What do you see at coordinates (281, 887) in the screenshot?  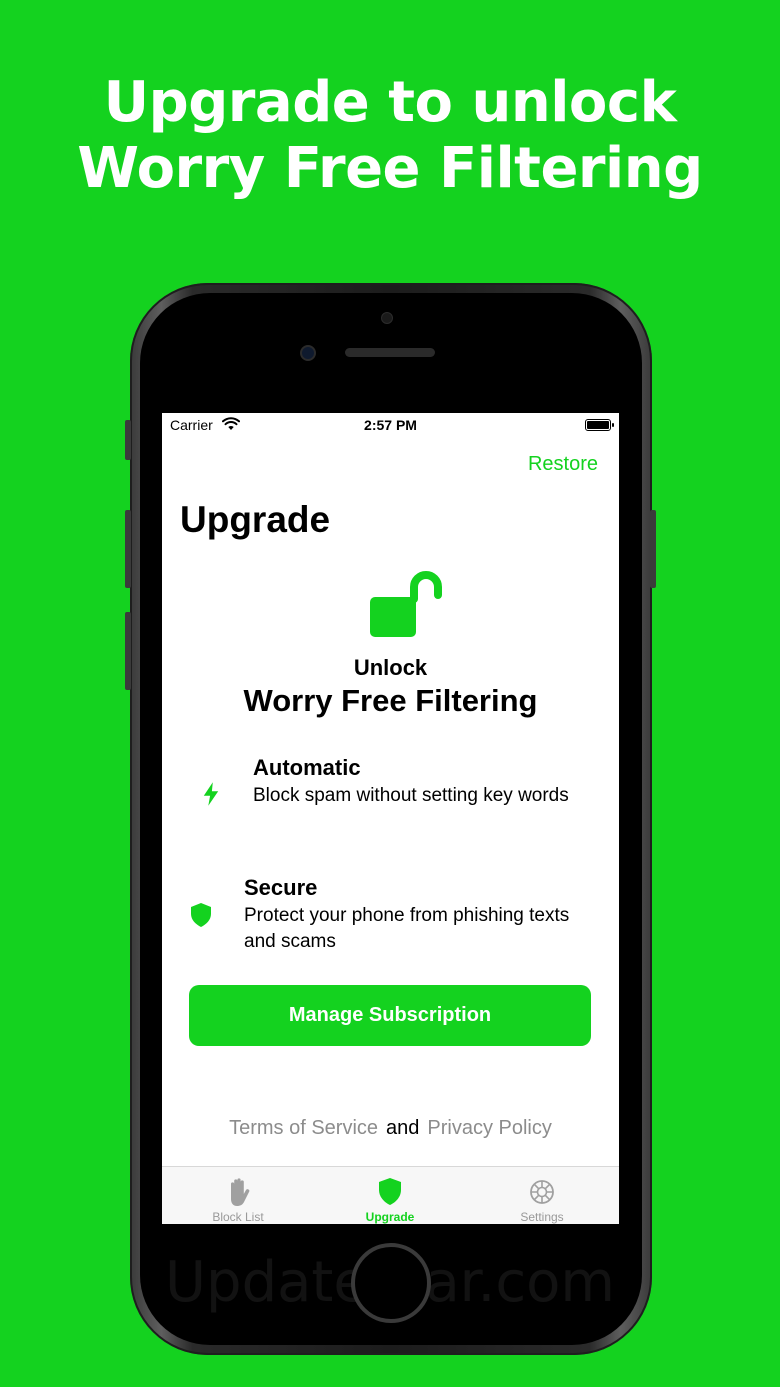 I see `feature-title: Secure` at bounding box center [281, 887].